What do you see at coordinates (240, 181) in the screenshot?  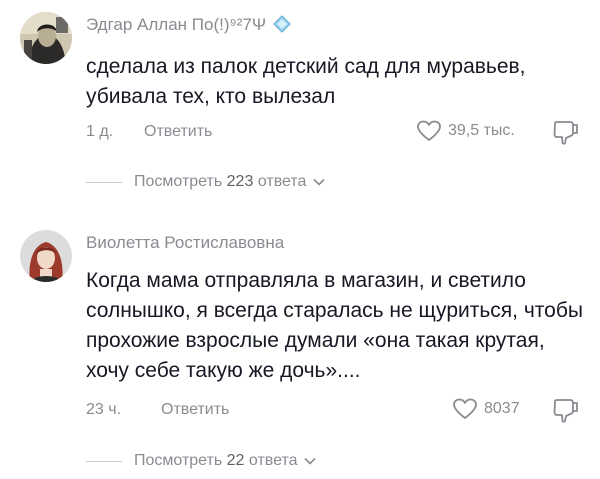 I see `replies-count: 223` at bounding box center [240, 181].